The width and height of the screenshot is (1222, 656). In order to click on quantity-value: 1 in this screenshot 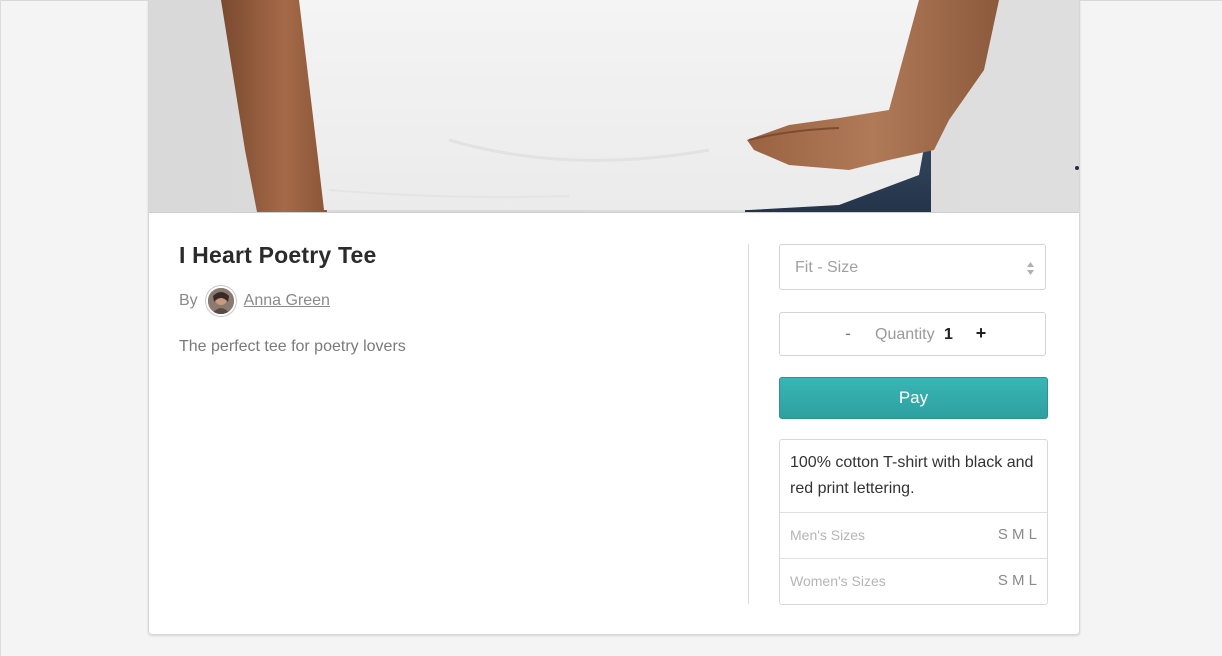, I will do `click(948, 334)`.